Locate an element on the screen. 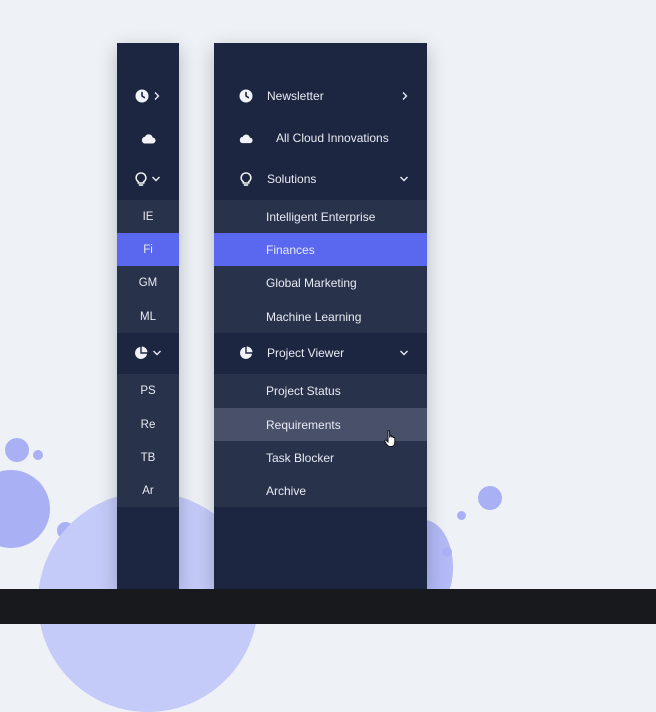 This screenshot has height=712, width=656. collapsed-nav-item-newsletter is located at coordinates (148, 96).